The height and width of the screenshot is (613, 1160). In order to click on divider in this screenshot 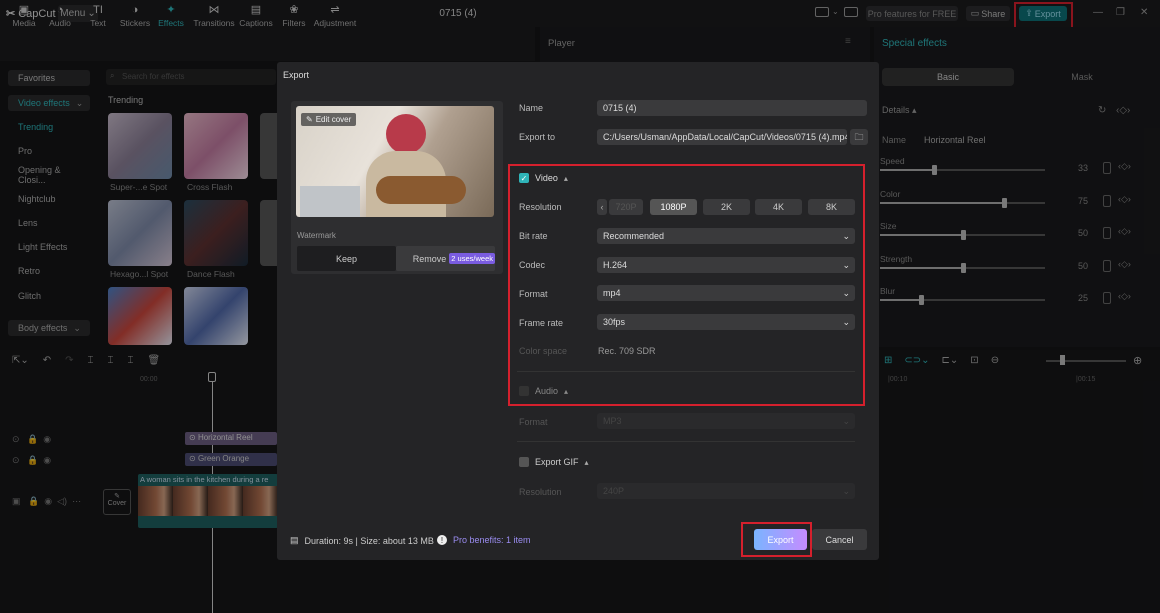, I will do `click(686, 441)`.